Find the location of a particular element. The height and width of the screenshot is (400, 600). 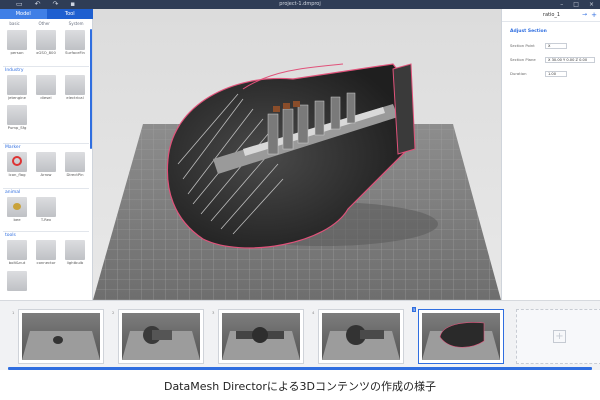

image-caption: DataMesh Directorによる3Dコンテンツの作成の様子 is located at coordinates (300, 386).